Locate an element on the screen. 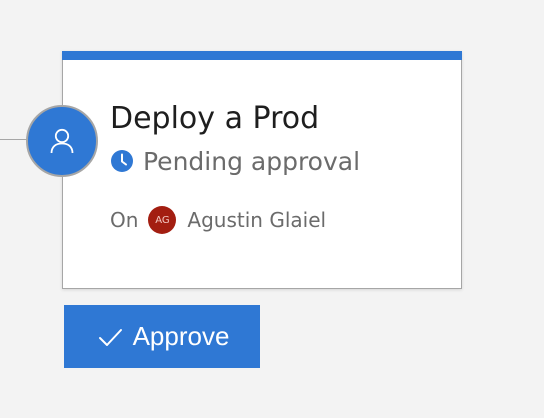  approve-label: Approve is located at coordinates (181, 336).